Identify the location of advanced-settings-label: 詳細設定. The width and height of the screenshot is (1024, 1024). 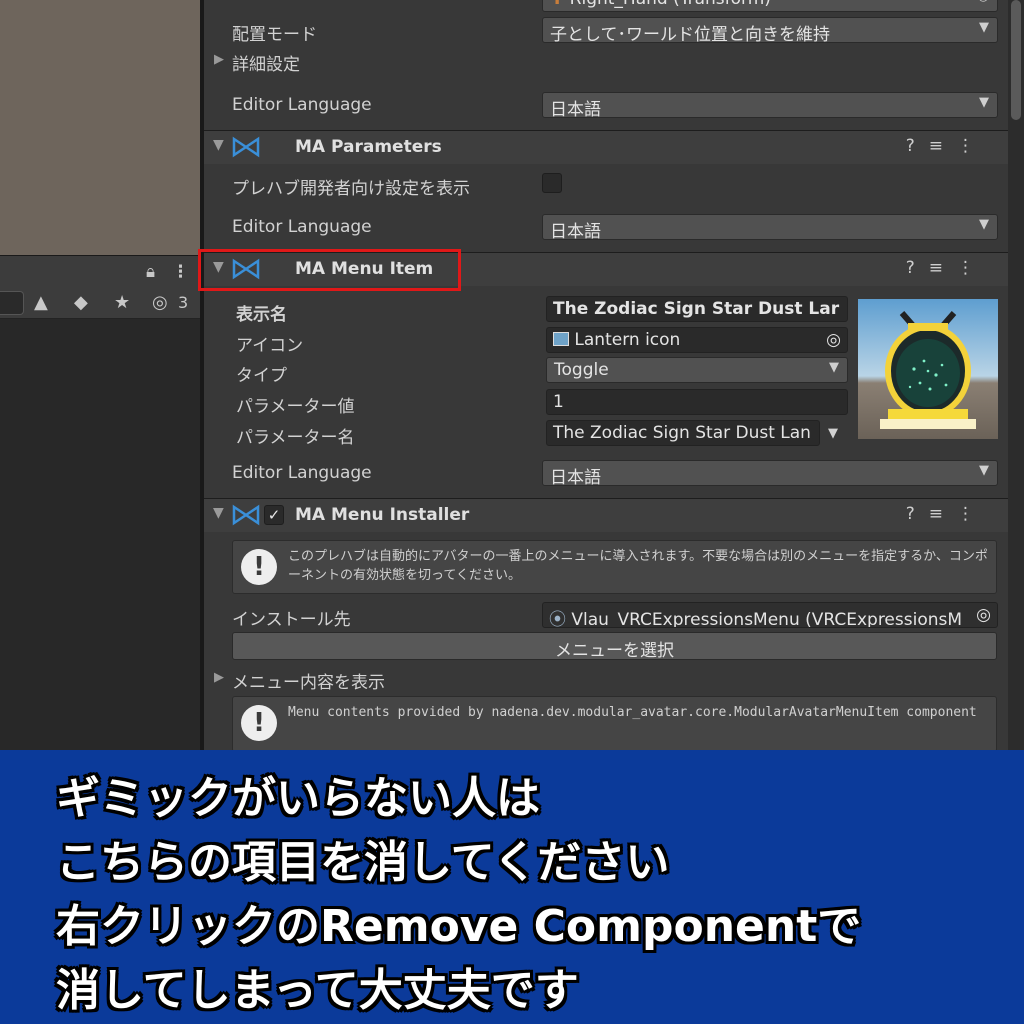
(266, 62).